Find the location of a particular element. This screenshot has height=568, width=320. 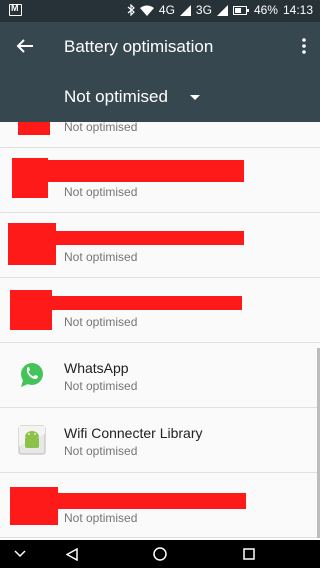

home-circle-icon is located at coordinates (160, 554).